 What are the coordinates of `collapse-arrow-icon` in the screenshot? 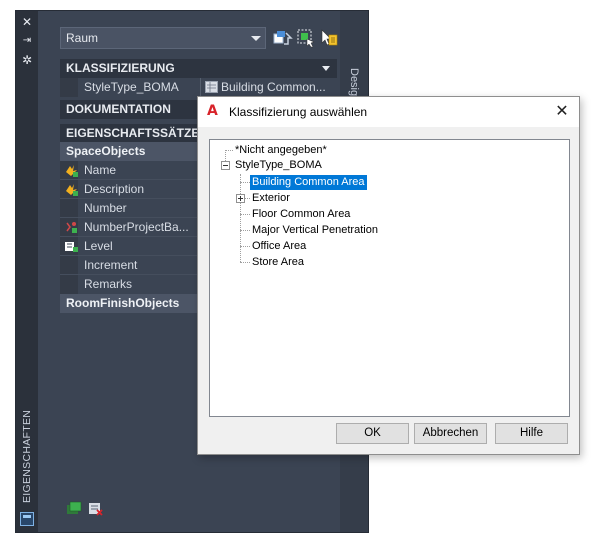 It's located at (326, 68).